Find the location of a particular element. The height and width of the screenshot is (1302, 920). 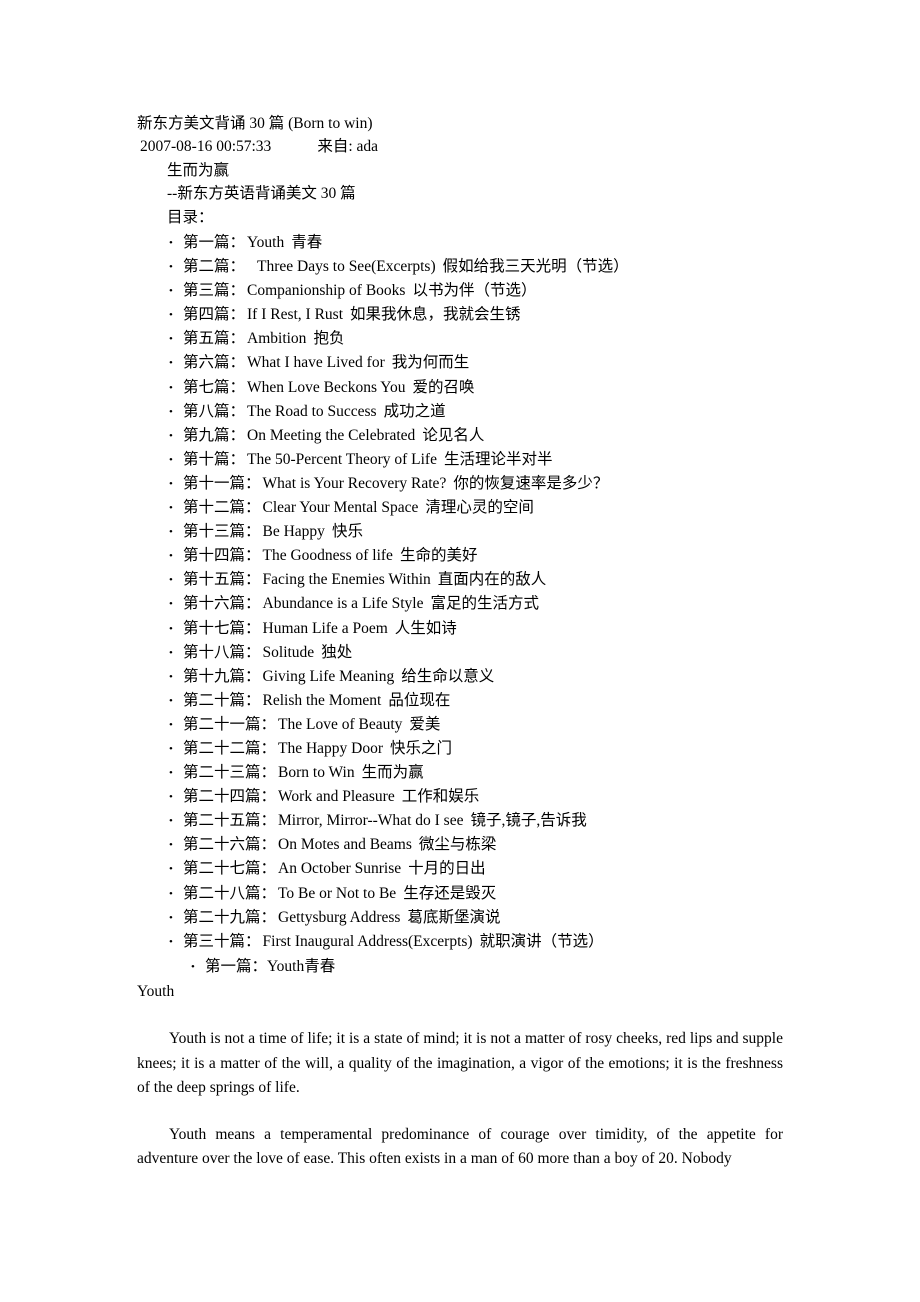

toc-item-title-en: Relish the Moment is located at coordinates (322, 700).